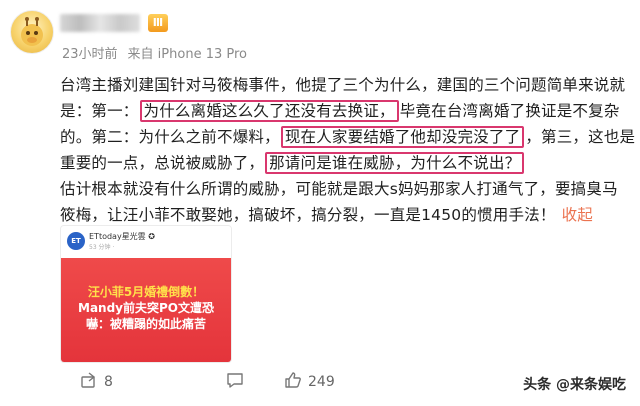 The image size is (640, 406). What do you see at coordinates (90, 54) in the screenshot?
I see `post-time: 23小时前` at bounding box center [90, 54].